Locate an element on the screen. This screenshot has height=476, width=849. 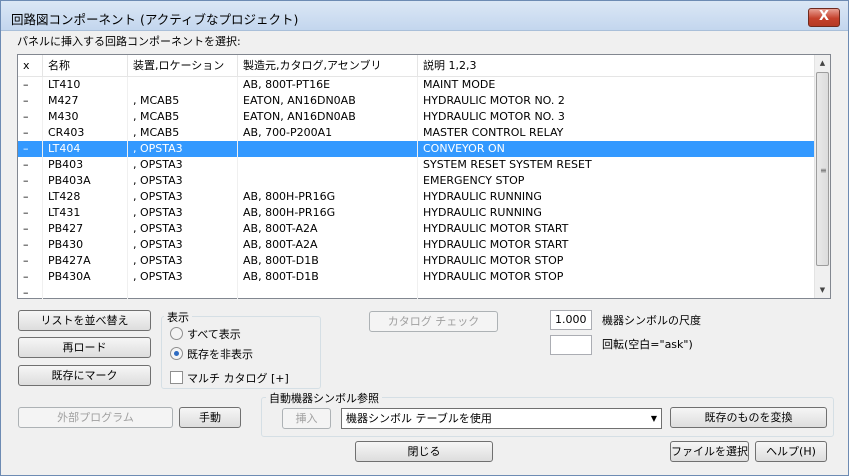
show-all-radio is located at coordinates (176, 333).